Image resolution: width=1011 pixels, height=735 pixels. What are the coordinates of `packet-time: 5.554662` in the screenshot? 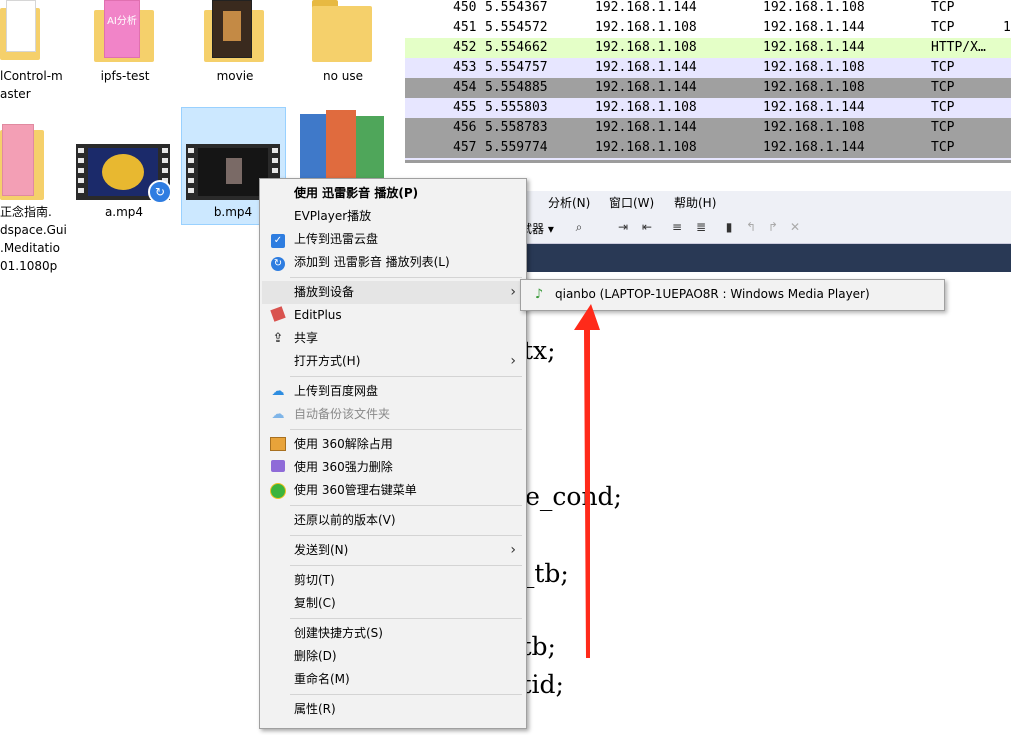 It's located at (516, 47).